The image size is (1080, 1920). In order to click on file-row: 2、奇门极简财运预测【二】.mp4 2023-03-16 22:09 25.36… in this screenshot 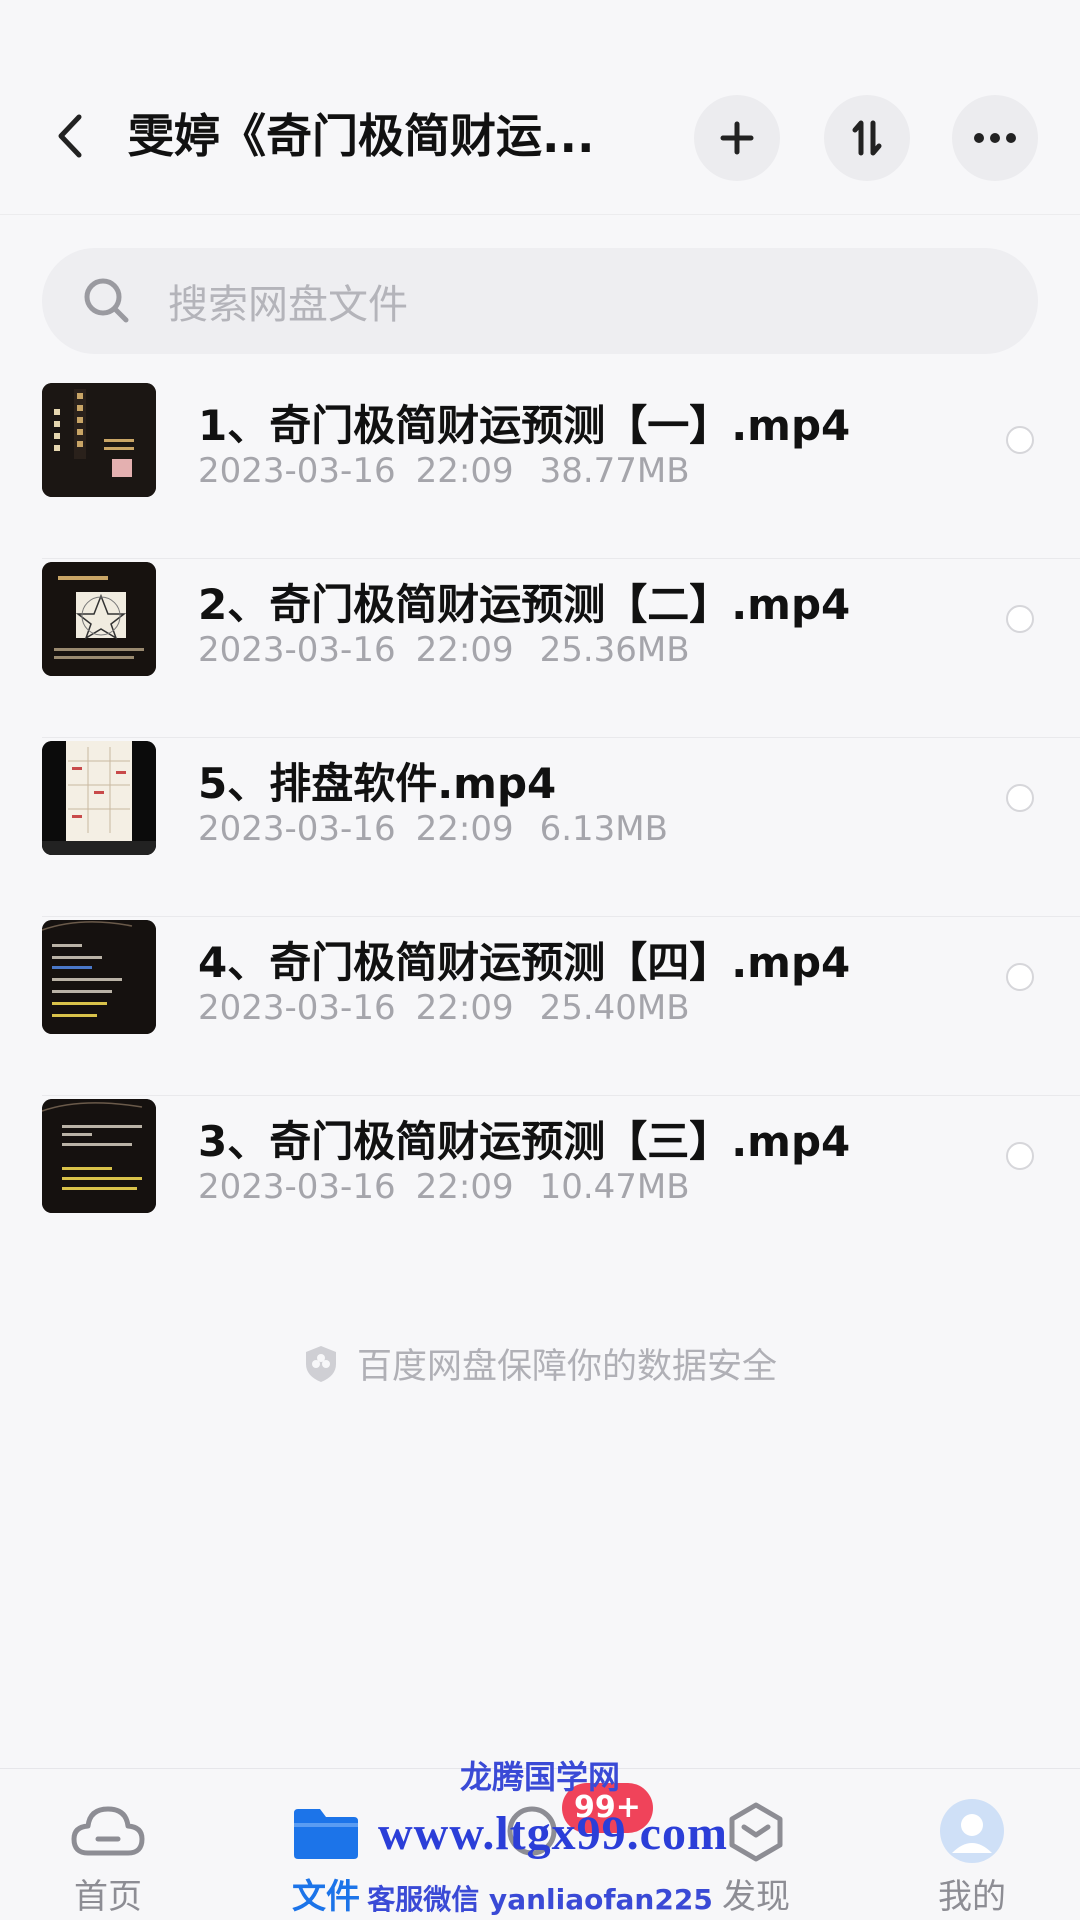, I will do `click(540, 648)`.